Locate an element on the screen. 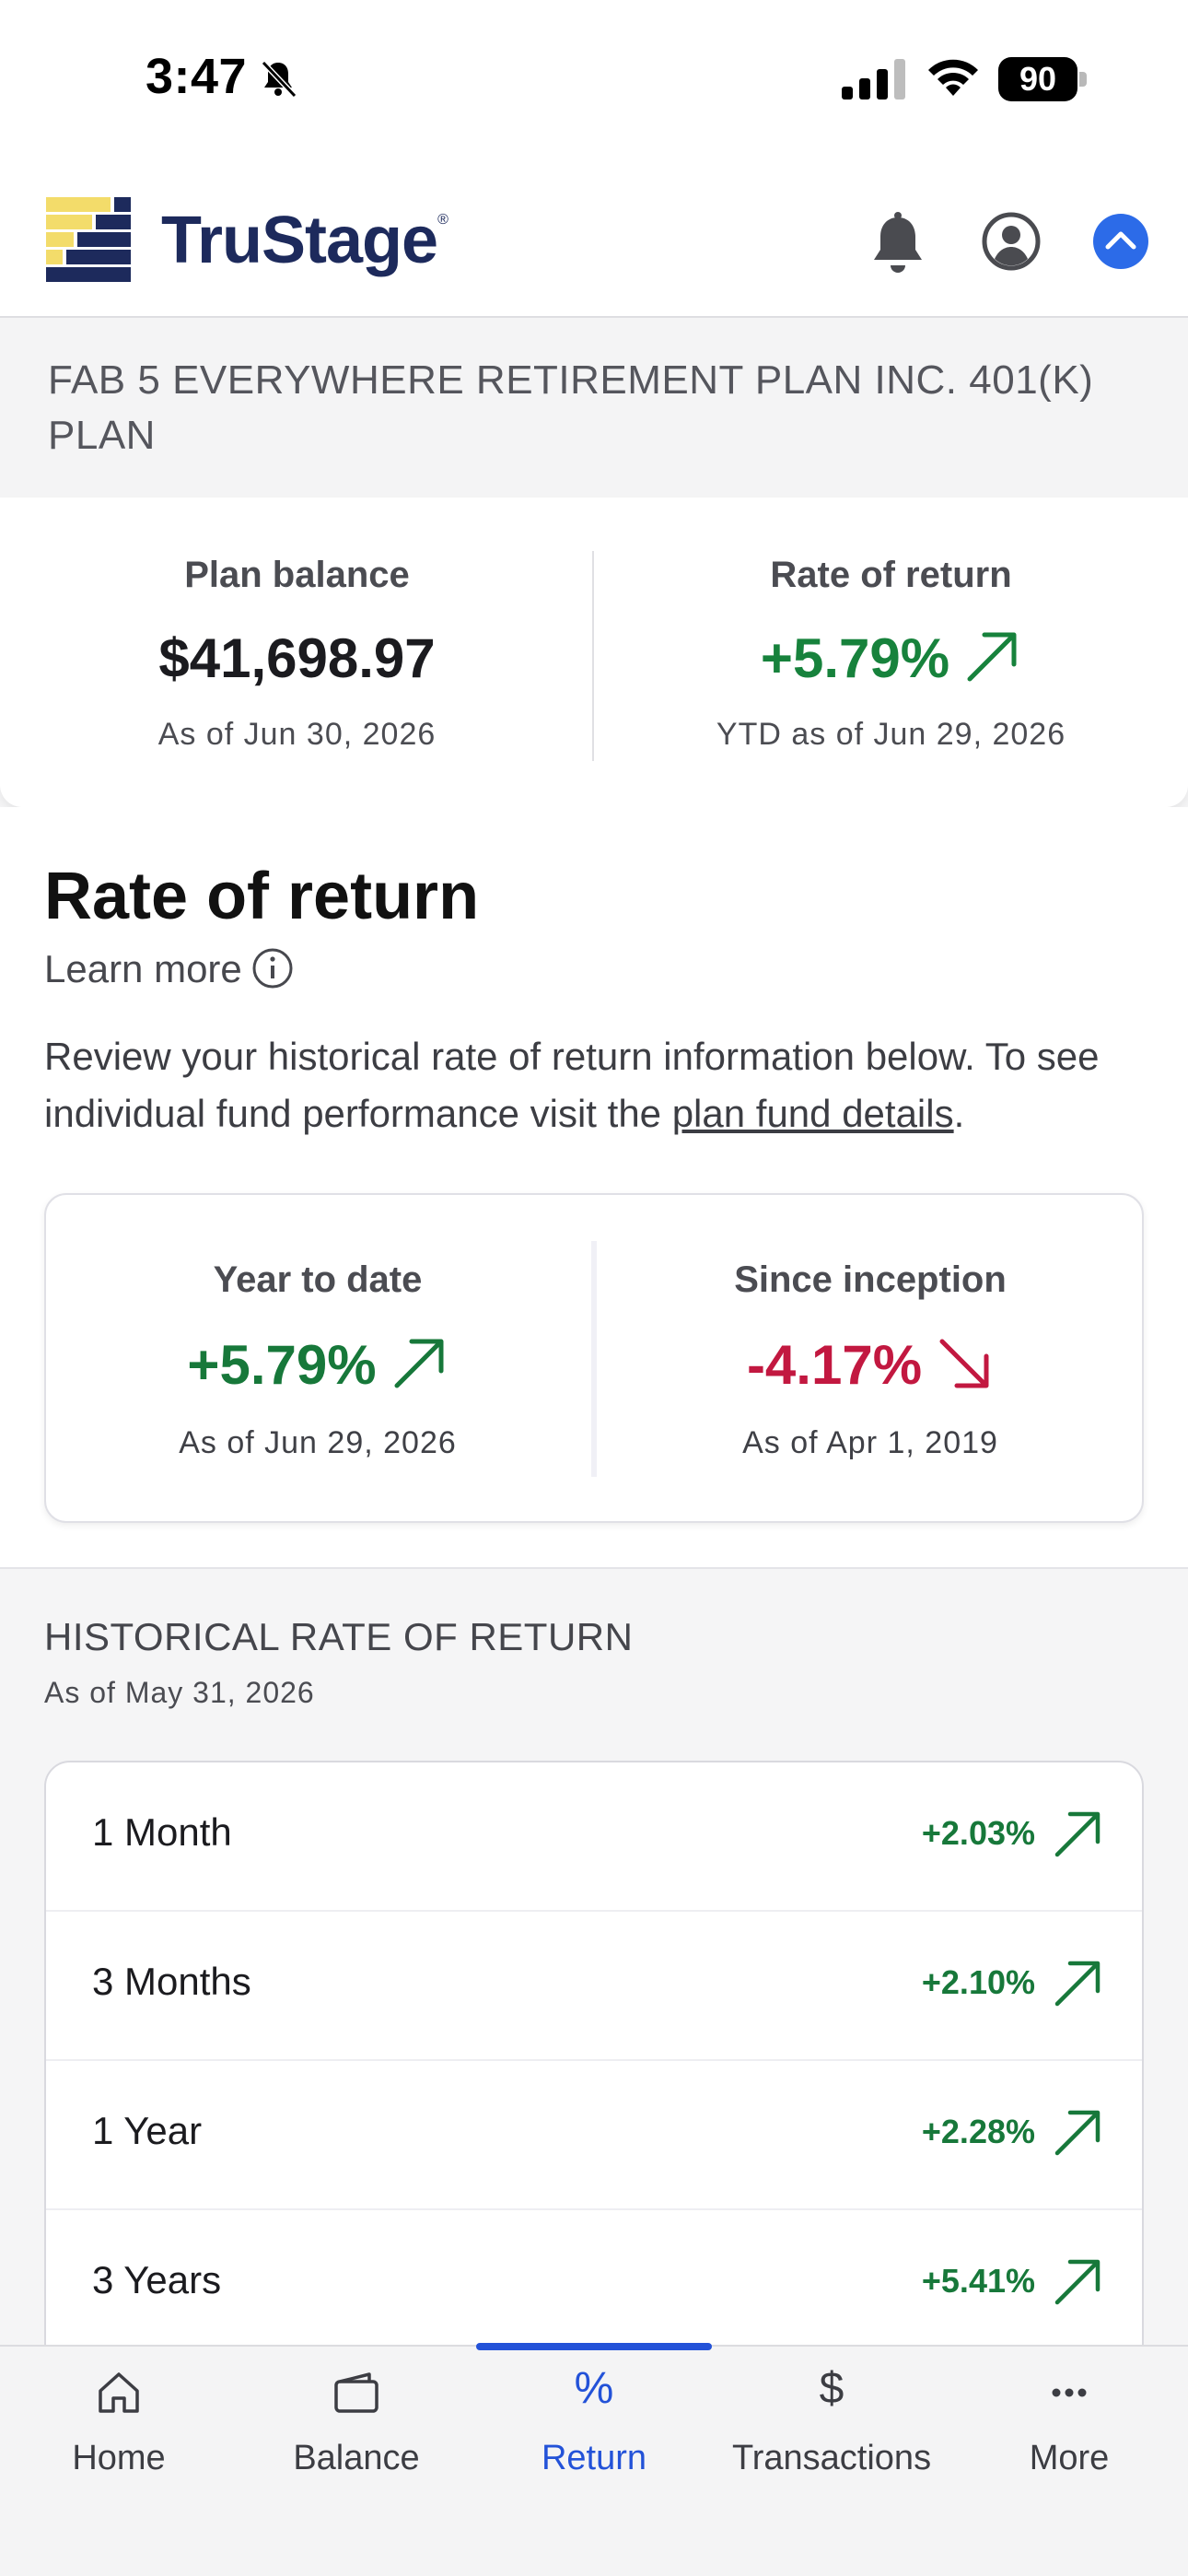 This screenshot has width=1188, height=2576. info-icon is located at coordinates (272, 968).